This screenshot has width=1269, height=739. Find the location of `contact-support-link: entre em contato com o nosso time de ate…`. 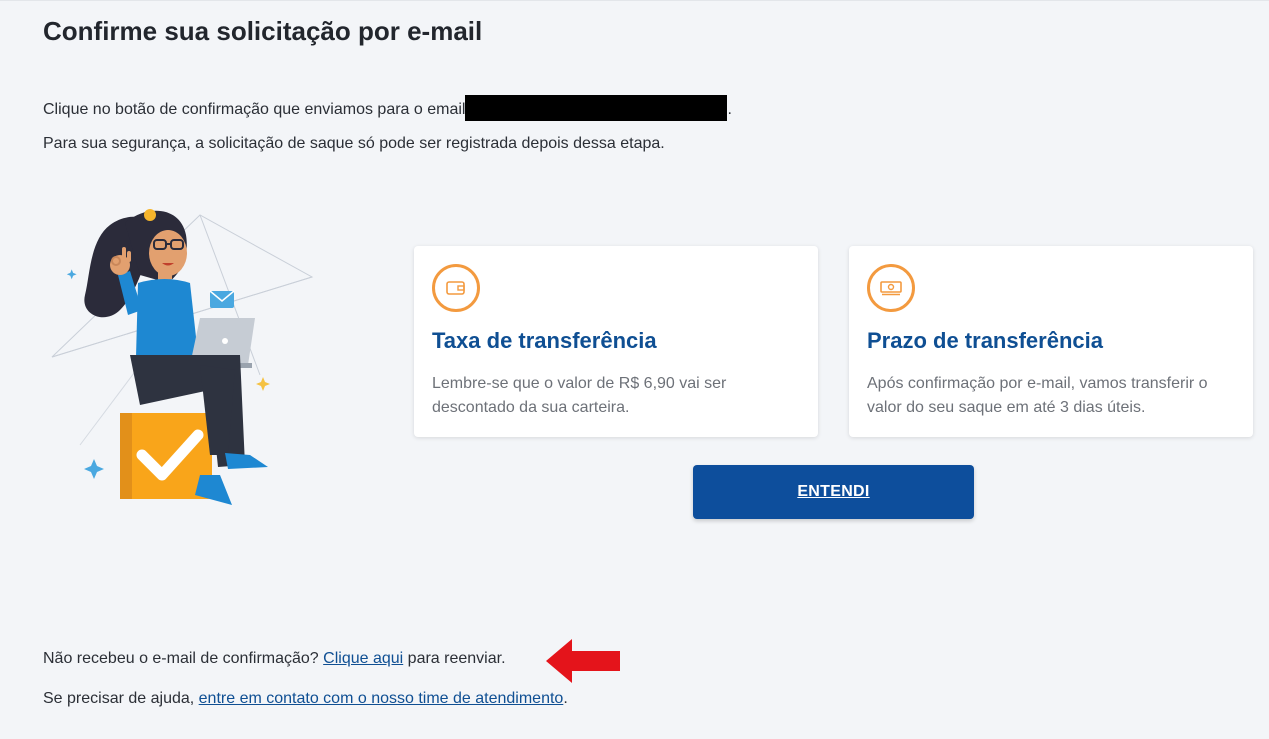

contact-support-link: entre em contato com o nosso time de ate… is located at coordinates (381, 698).